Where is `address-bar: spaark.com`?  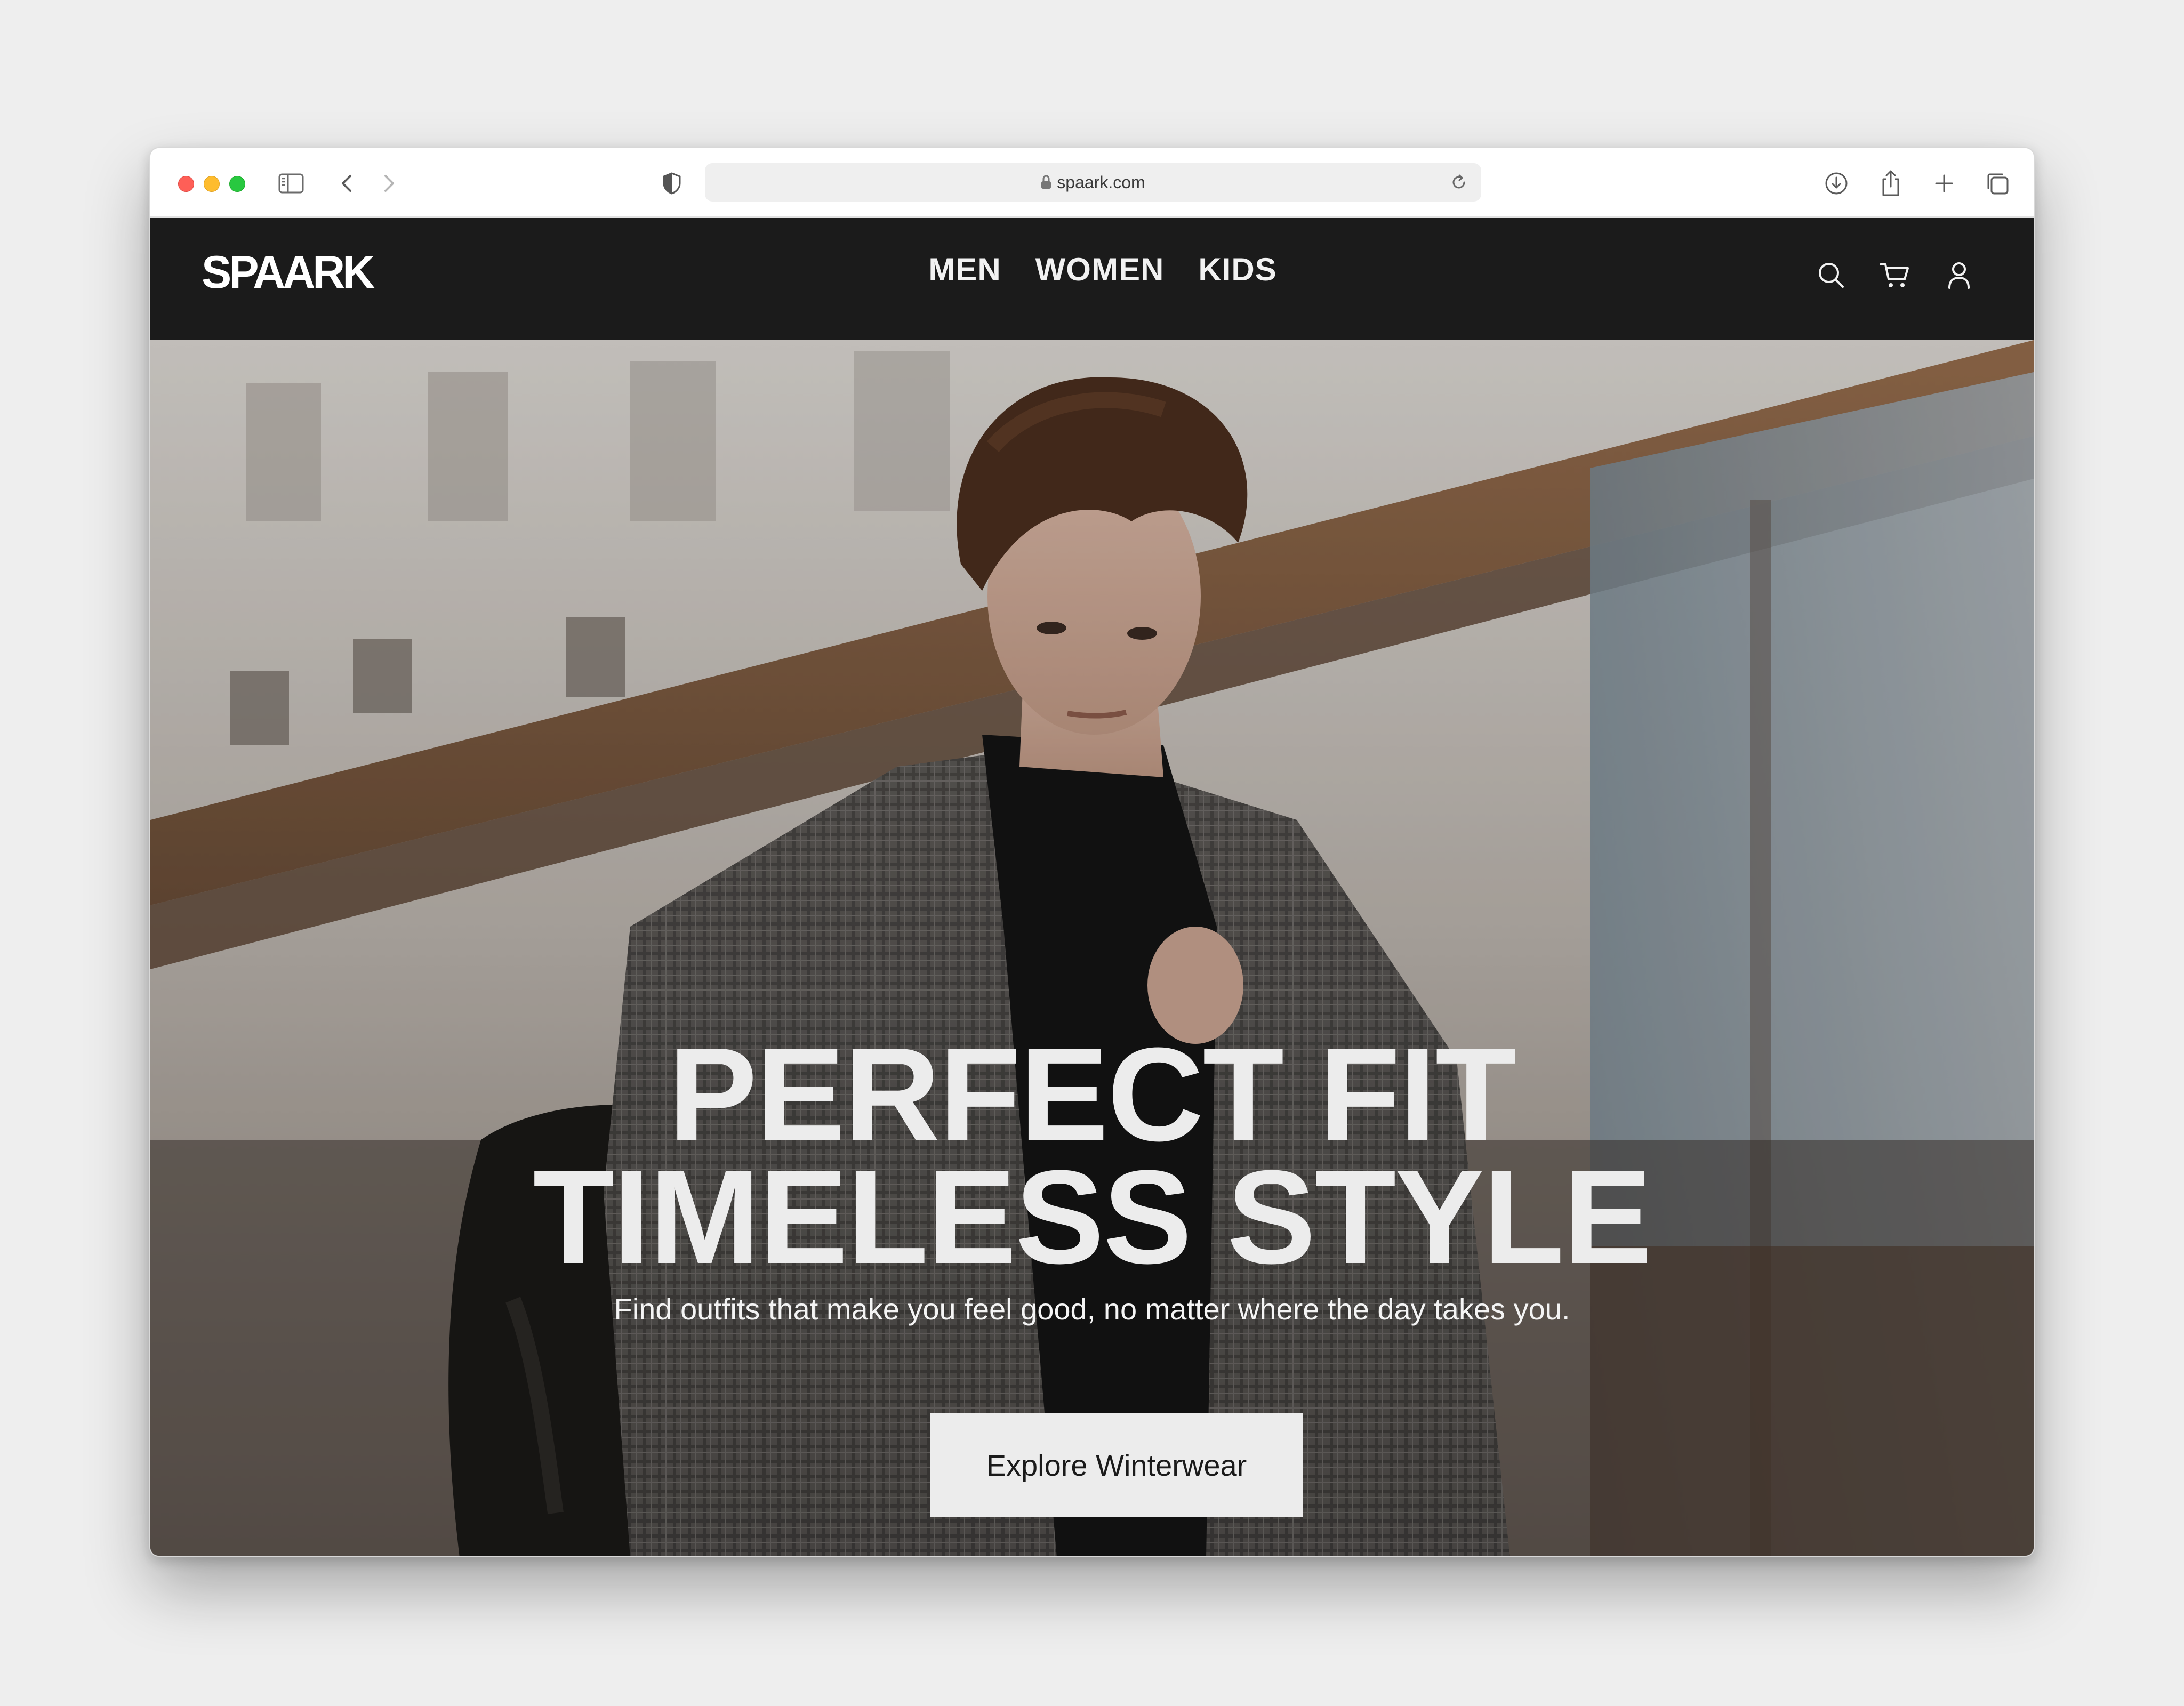 address-bar: spaark.com is located at coordinates (1093, 182).